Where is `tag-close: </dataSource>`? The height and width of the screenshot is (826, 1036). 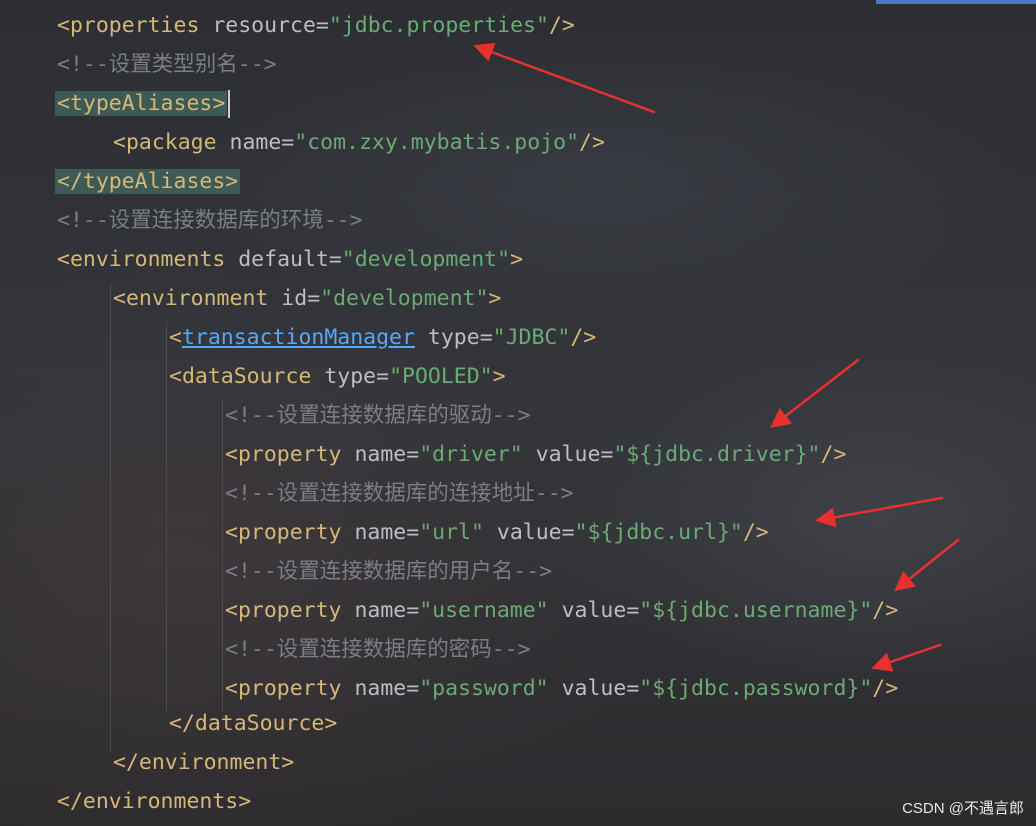 tag-close: </dataSource> is located at coordinates (253, 723).